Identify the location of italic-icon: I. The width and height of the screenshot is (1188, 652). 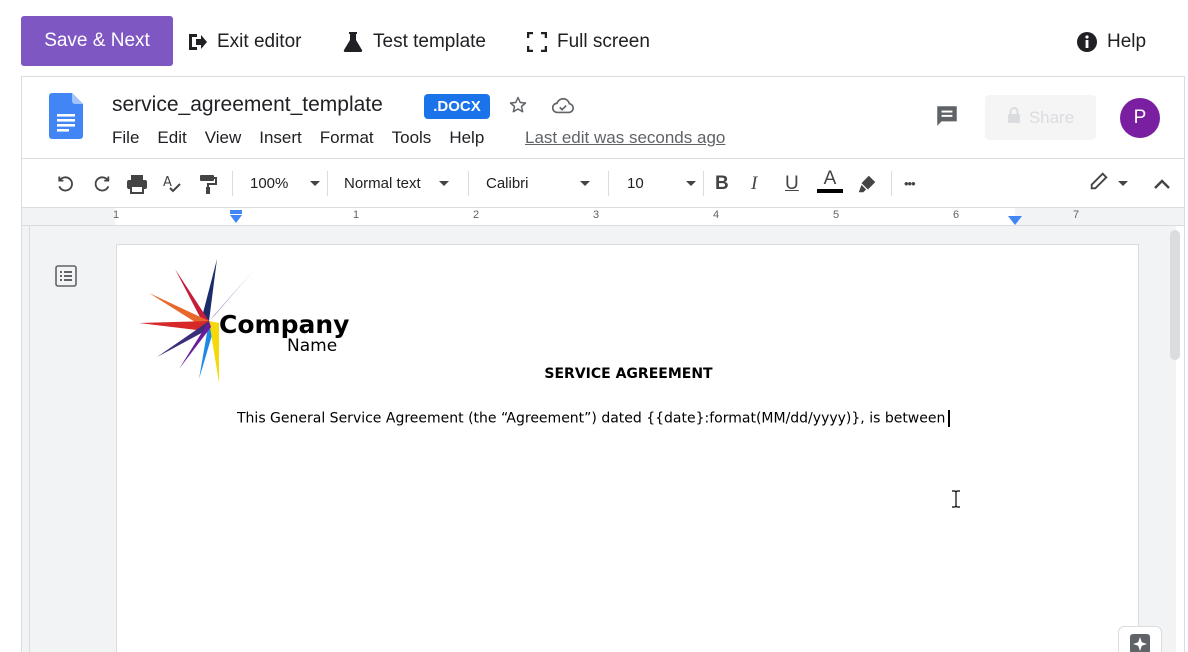
(754, 183).